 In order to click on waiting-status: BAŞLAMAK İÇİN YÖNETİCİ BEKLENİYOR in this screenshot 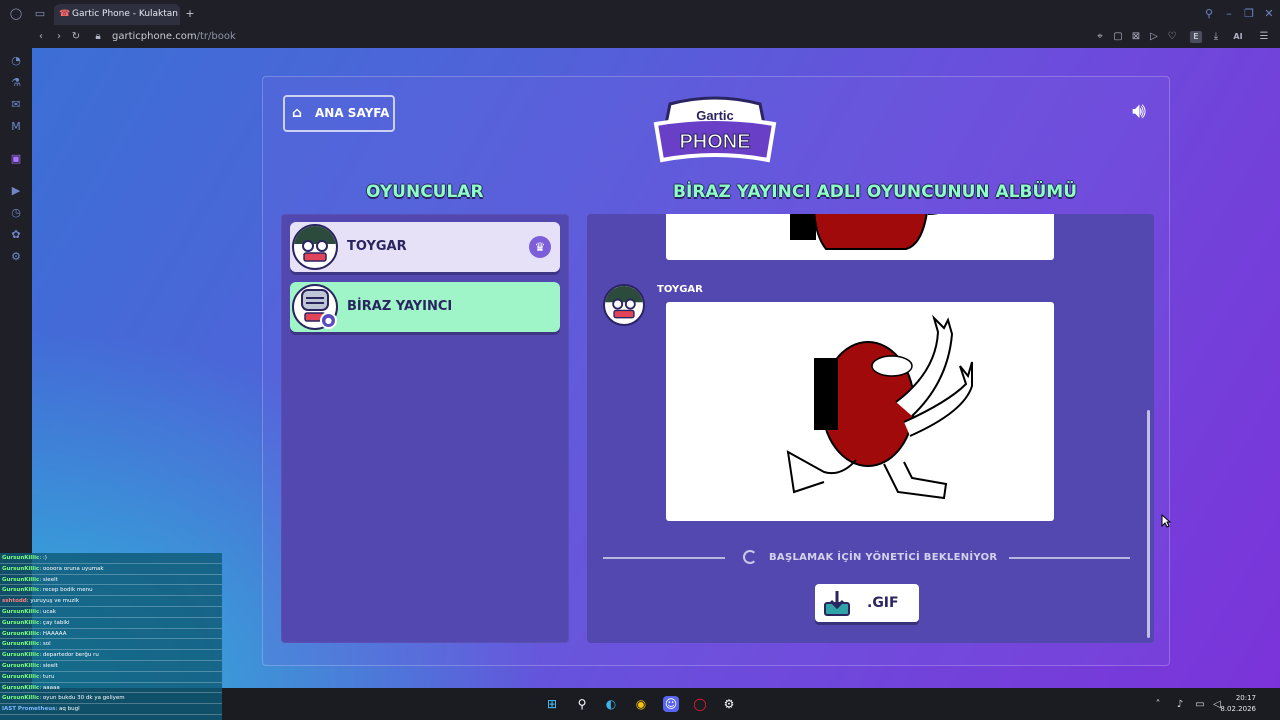, I will do `click(866, 557)`.